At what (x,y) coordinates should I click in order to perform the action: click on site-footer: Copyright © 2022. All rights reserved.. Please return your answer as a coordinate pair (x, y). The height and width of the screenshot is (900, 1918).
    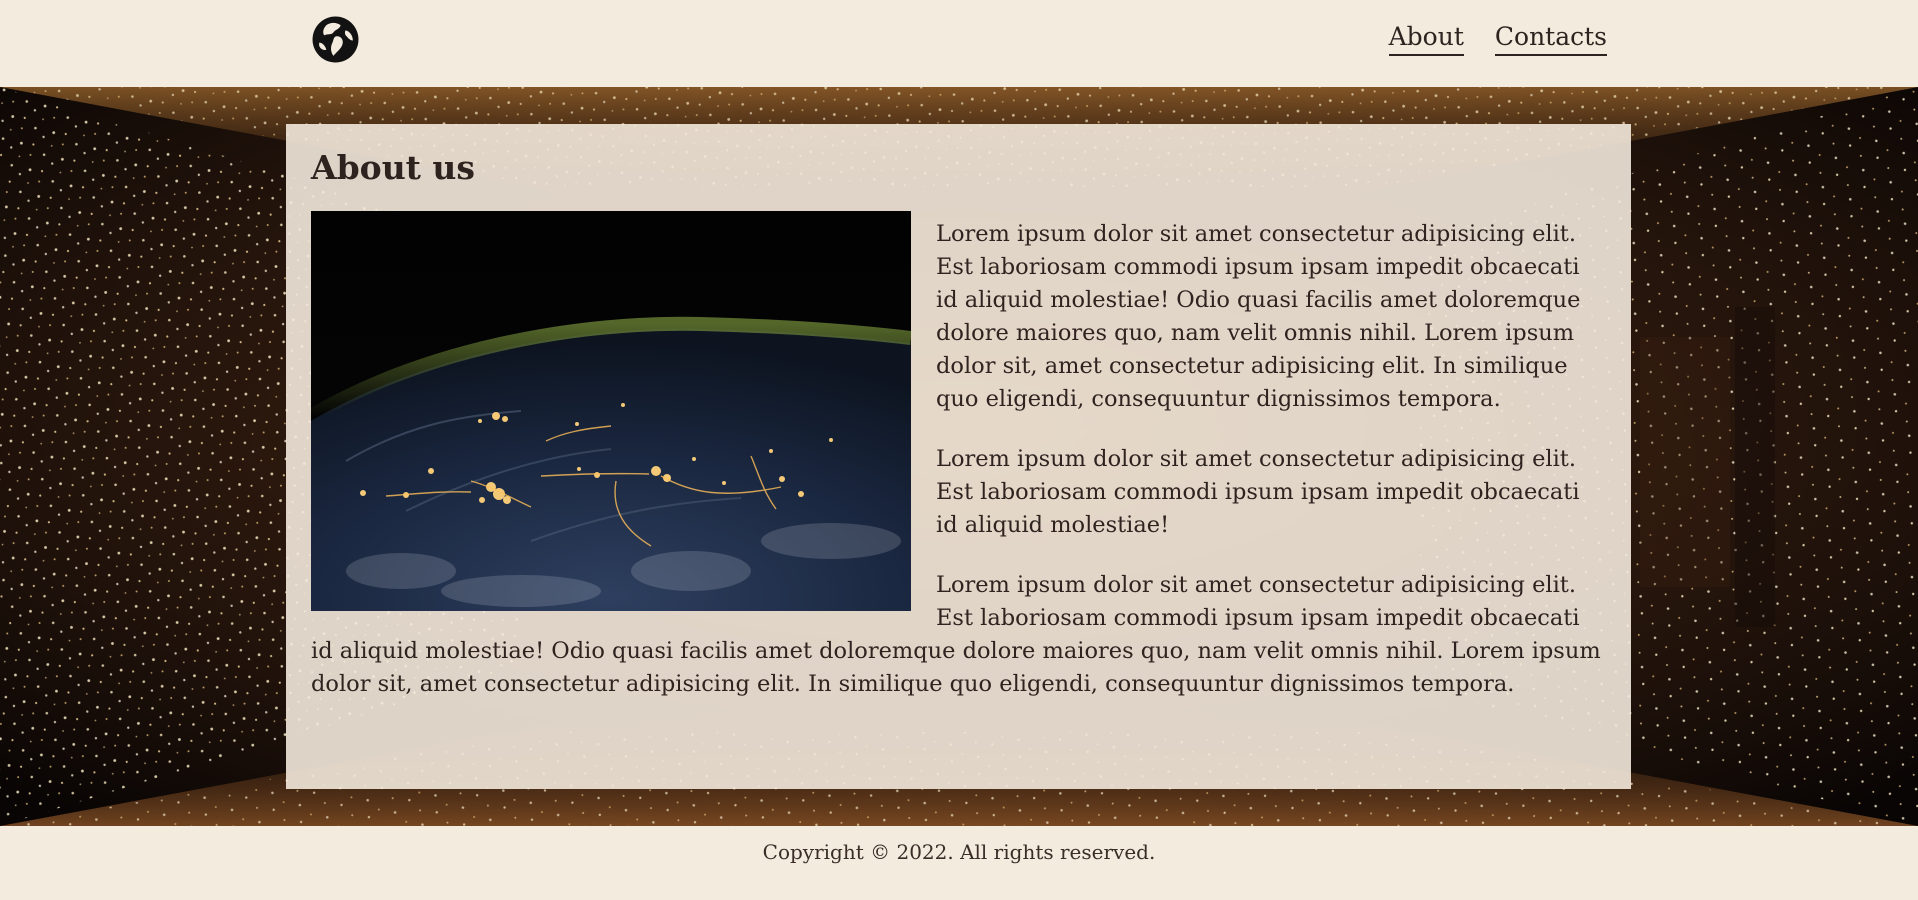
    Looking at the image, I should click on (959, 863).